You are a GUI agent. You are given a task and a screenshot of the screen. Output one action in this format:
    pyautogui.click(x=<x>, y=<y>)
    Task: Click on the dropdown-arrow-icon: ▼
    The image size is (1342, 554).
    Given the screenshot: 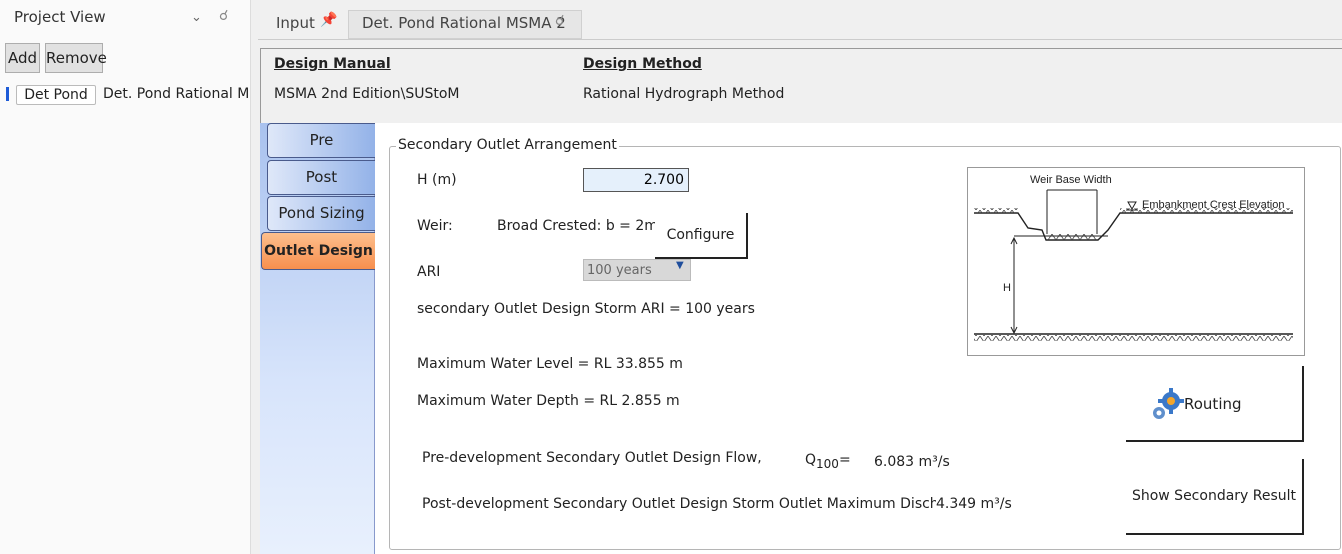 What is the action you would take?
    pyautogui.click(x=680, y=265)
    